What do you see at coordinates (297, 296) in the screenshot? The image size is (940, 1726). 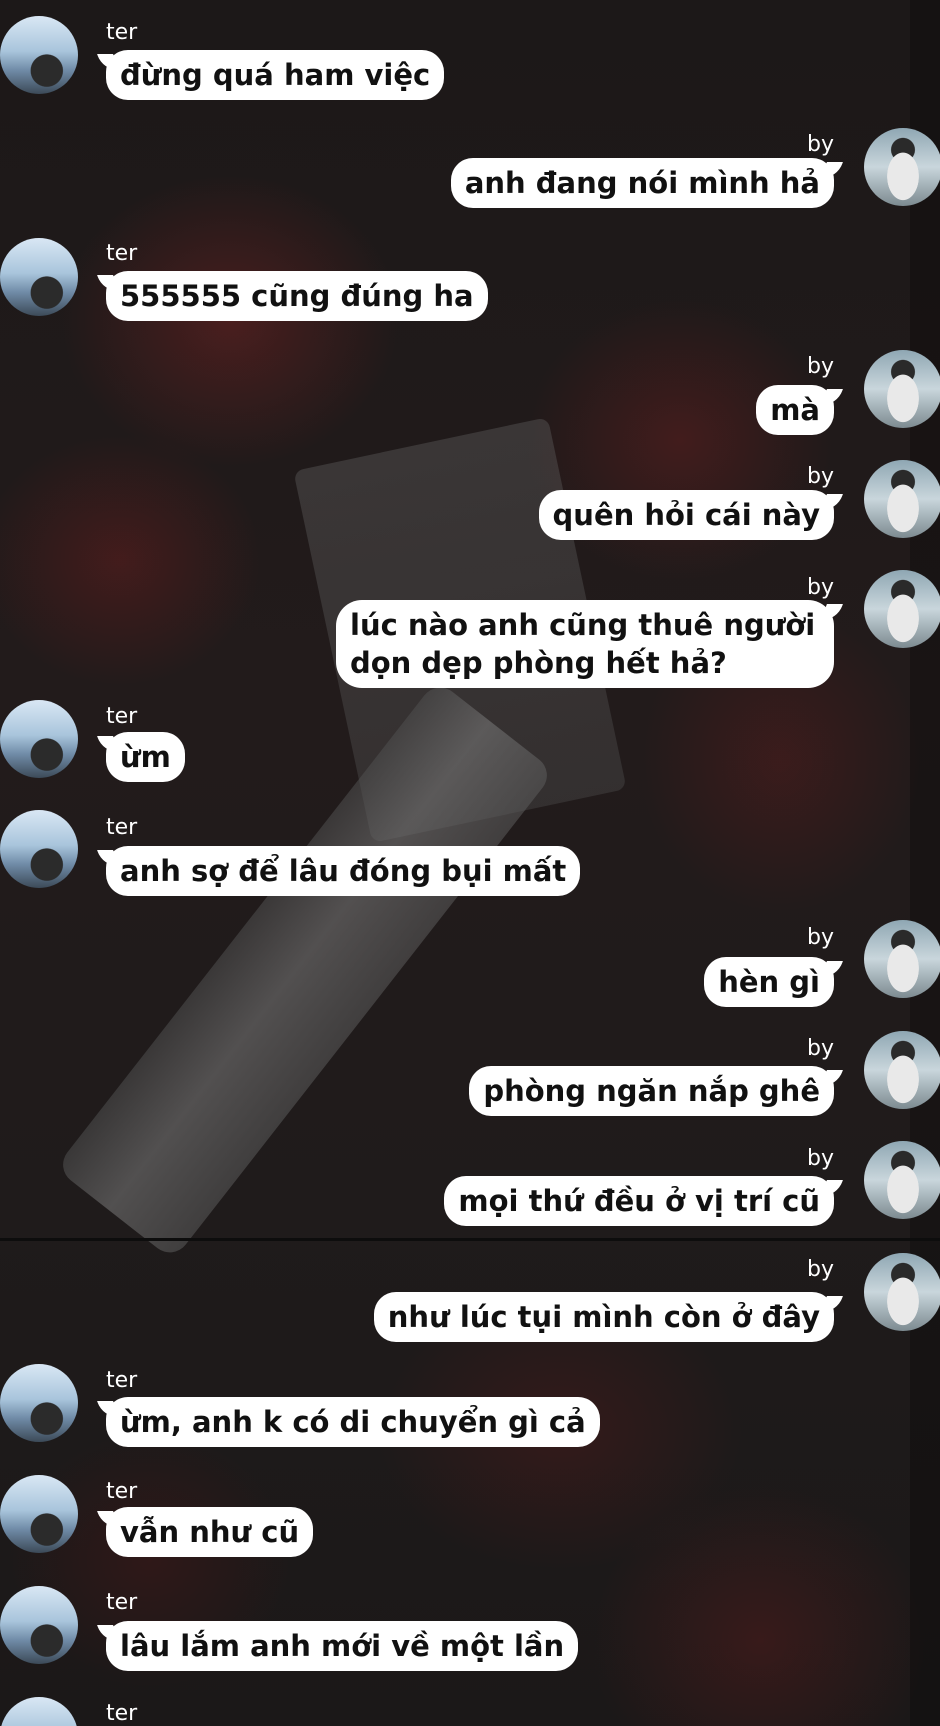 I see `message-bubble-ter: 555555 cũng đúng ha` at bounding box center [297, 296].